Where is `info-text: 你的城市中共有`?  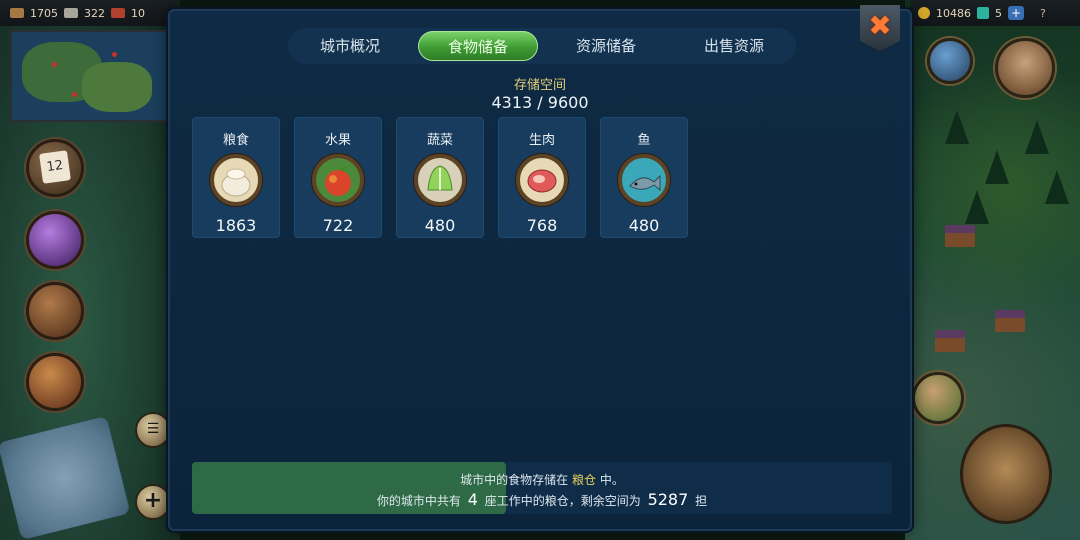
info-text: 你的城市中共有 is located at coordinates (418, 501).